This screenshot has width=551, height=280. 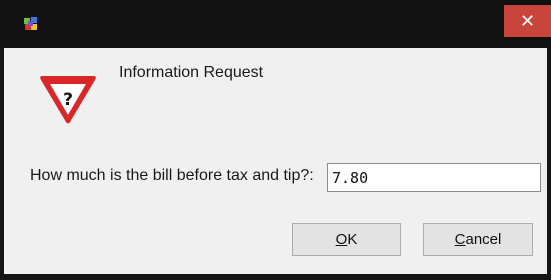 What do you see at coordinates (341, 239) in the screenshot?
I see `ok-mnemonic: O` at bounding box center [341, 239].